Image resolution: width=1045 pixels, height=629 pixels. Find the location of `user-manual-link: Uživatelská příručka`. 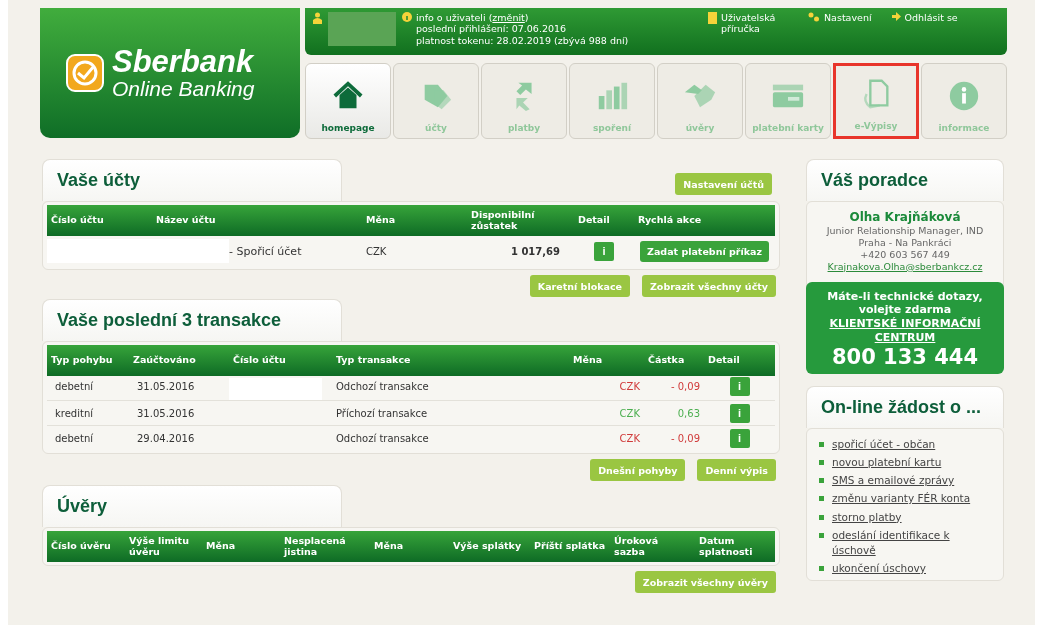

user-manual-link: Uživatelská příručka is located at coordinates (754, 23).